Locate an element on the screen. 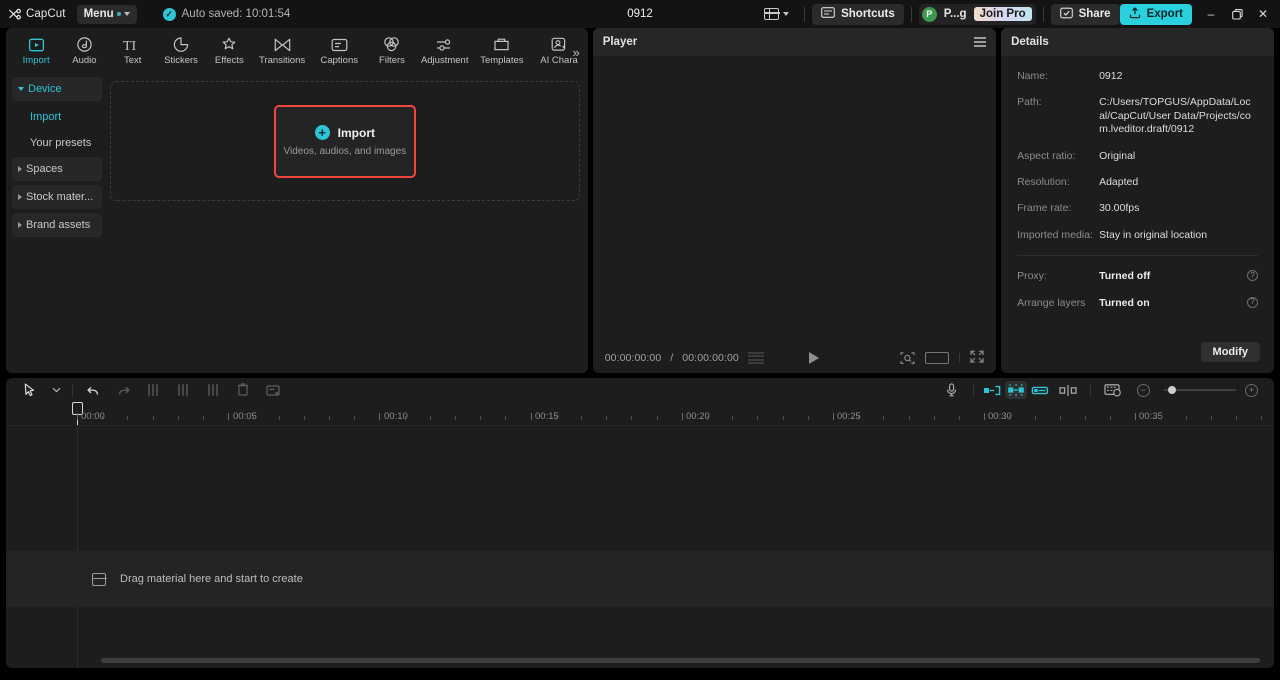 Image resolution: width=1280 pixels, height=680 pixels. tab-text: TI Text is located at coordinates (133, 50).